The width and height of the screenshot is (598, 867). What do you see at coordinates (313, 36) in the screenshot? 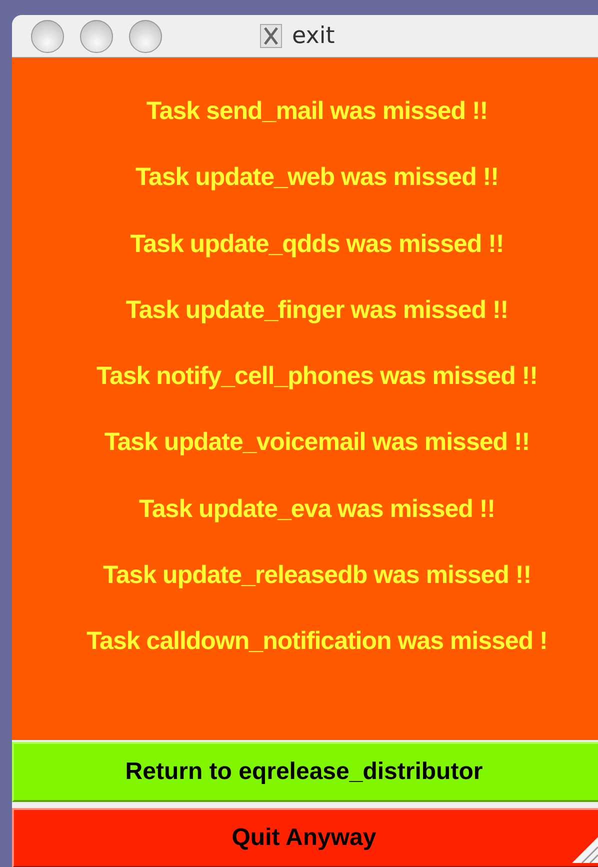
I see `window-title: exit` at bounding box center [313, 36].